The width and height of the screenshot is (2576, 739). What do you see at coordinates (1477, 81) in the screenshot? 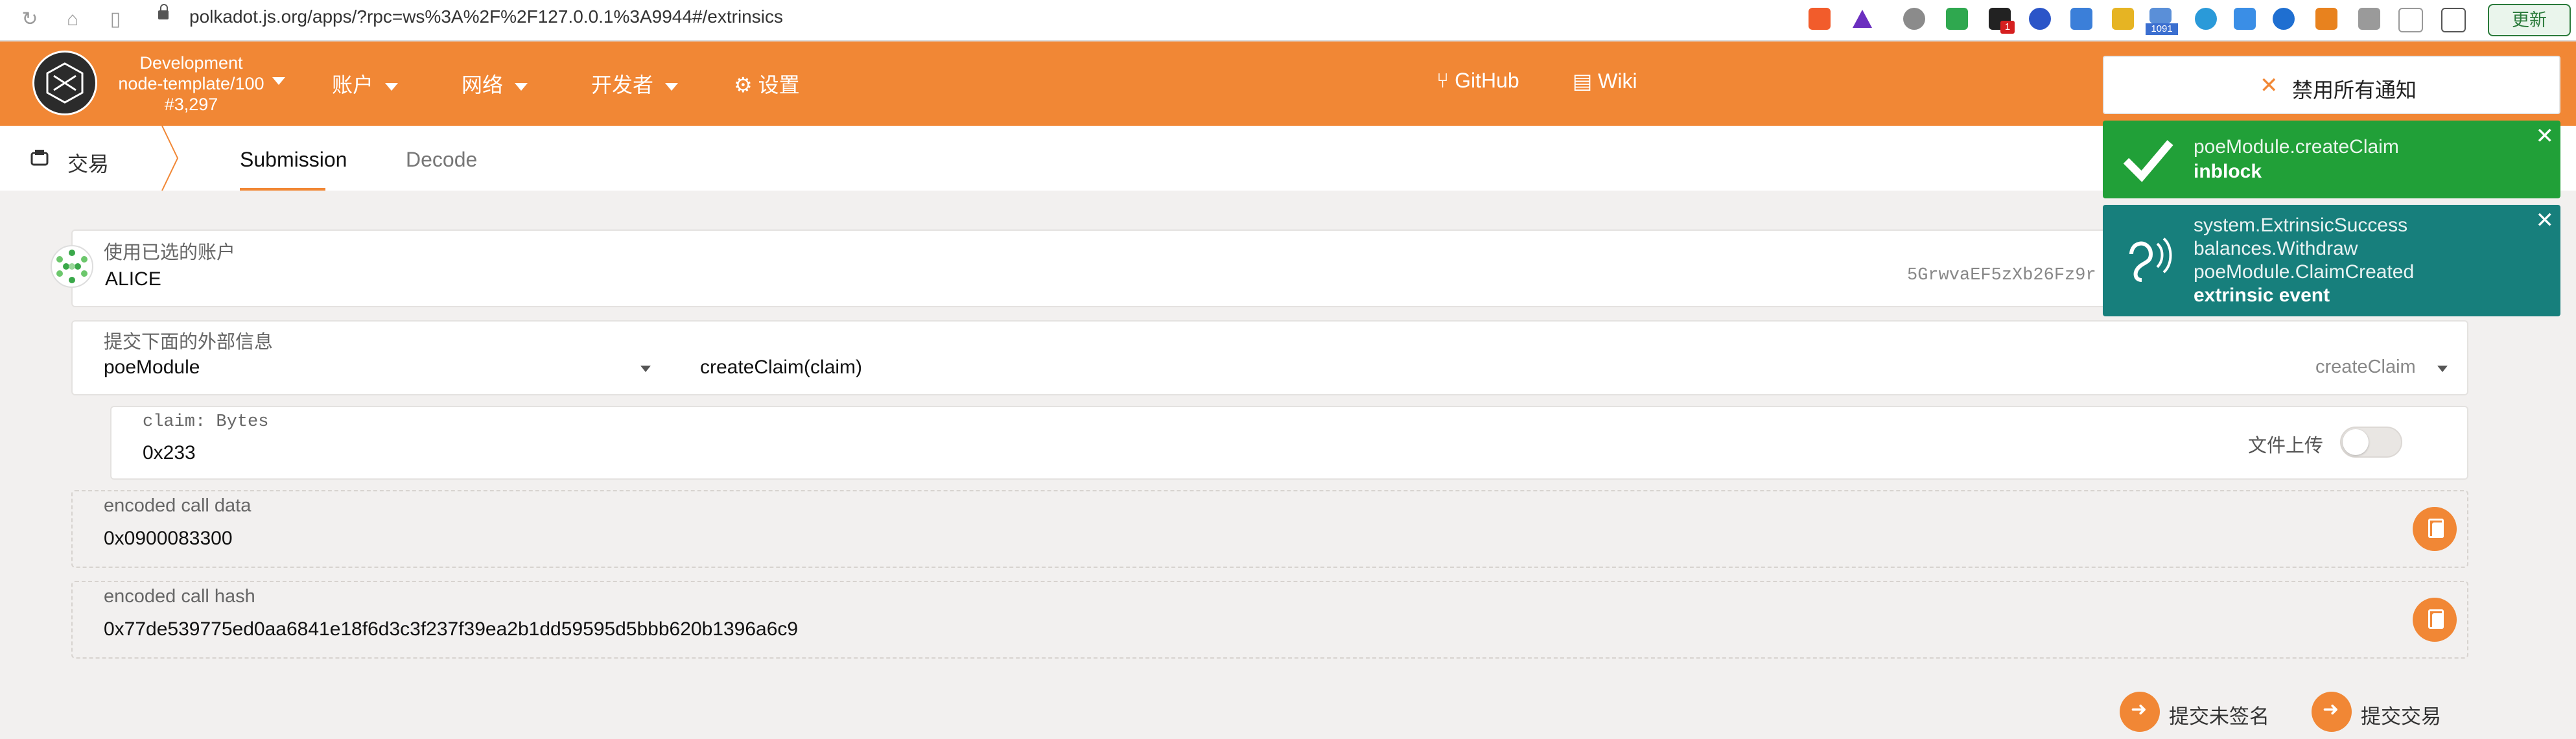
I see `github-link: ⑂ GitHub` at bounding box center [1477, 81].